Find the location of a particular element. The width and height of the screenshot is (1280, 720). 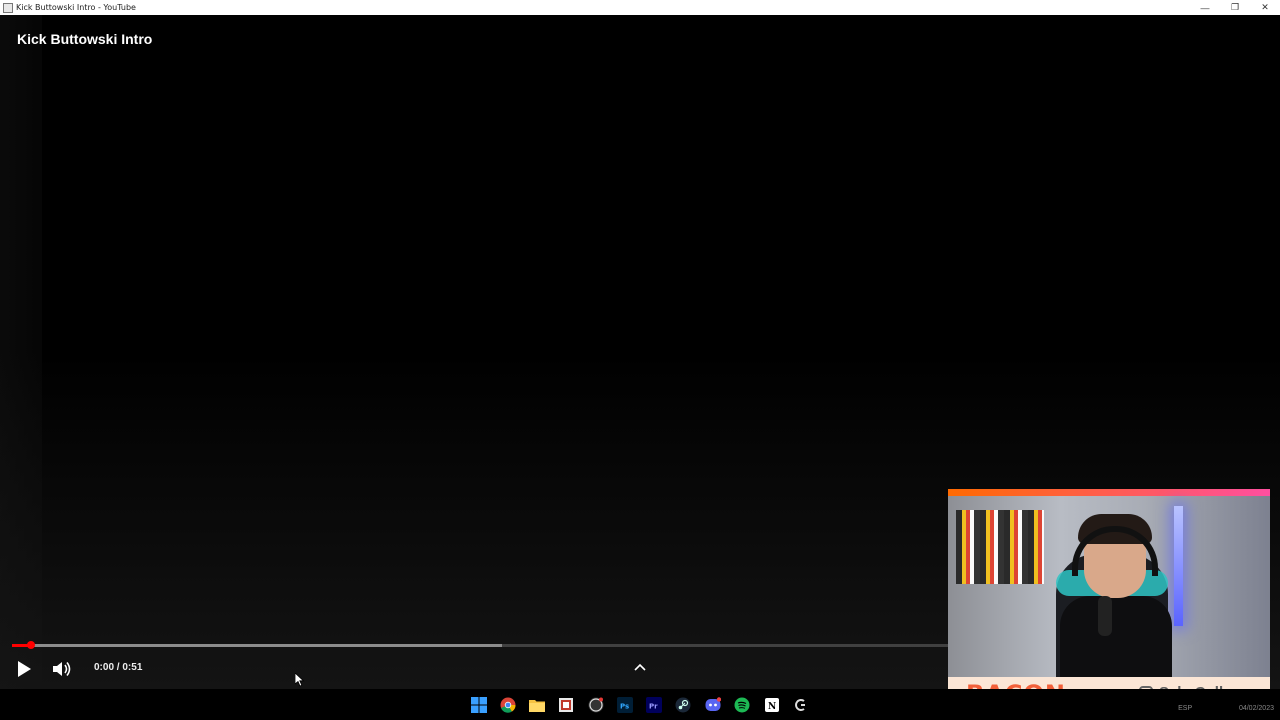

svg-text: Pr is located at coordinates (653, 707).